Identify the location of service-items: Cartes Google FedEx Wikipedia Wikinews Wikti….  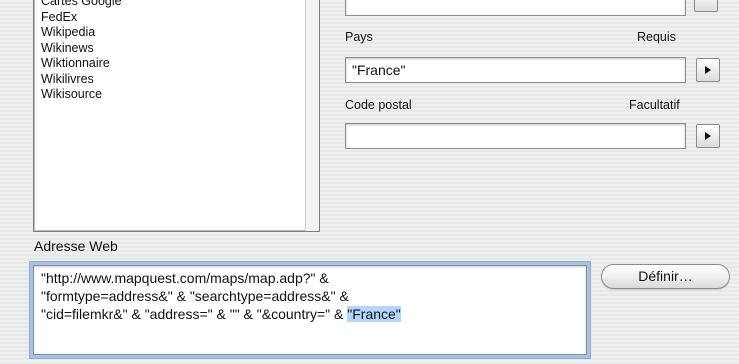
(81, 51).